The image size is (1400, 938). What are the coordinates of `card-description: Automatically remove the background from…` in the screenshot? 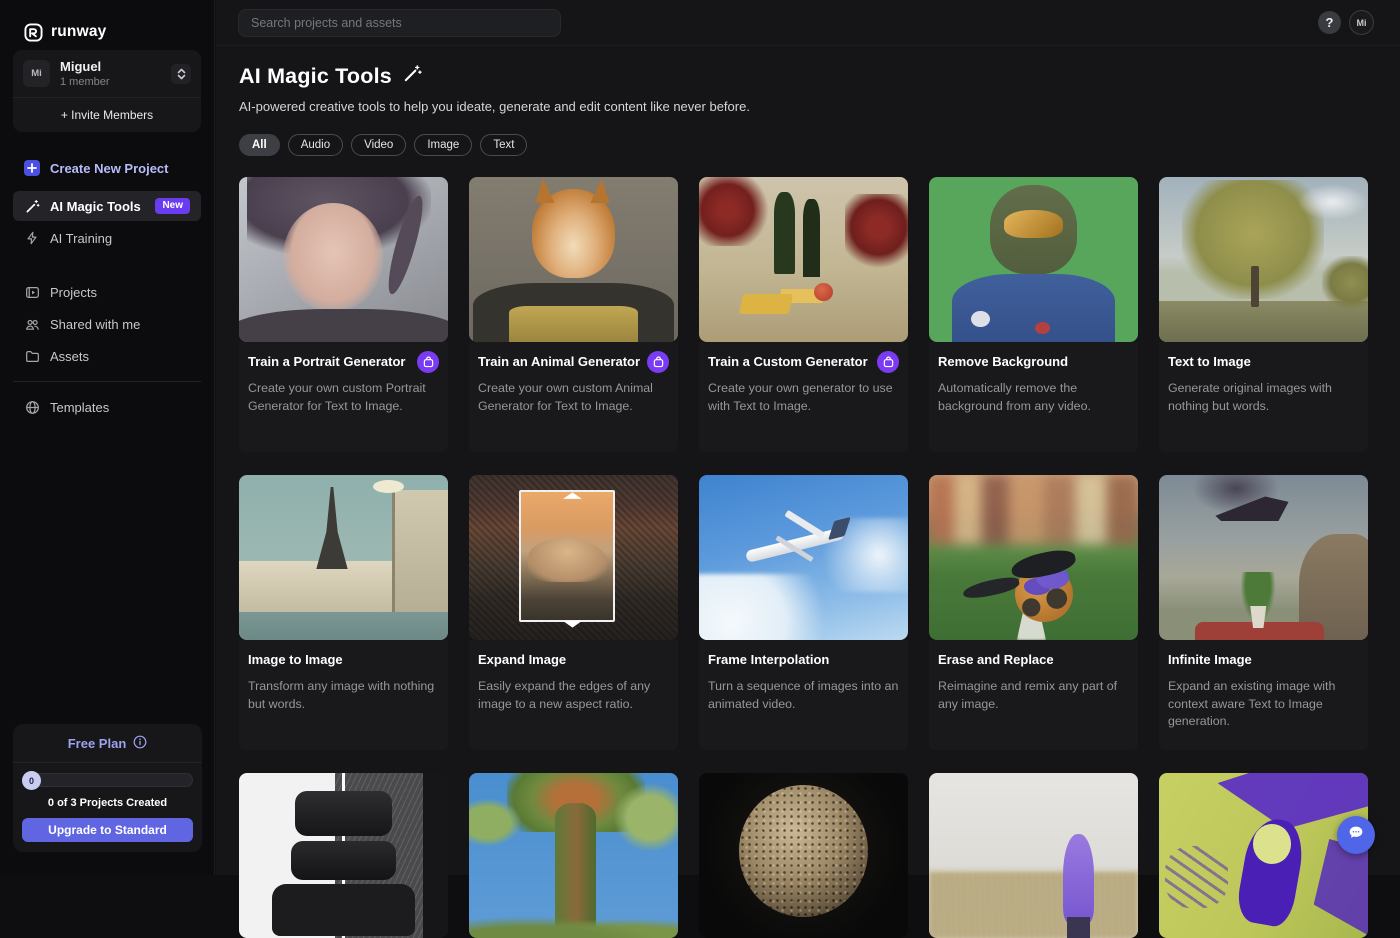 It's located at (1014, 397).